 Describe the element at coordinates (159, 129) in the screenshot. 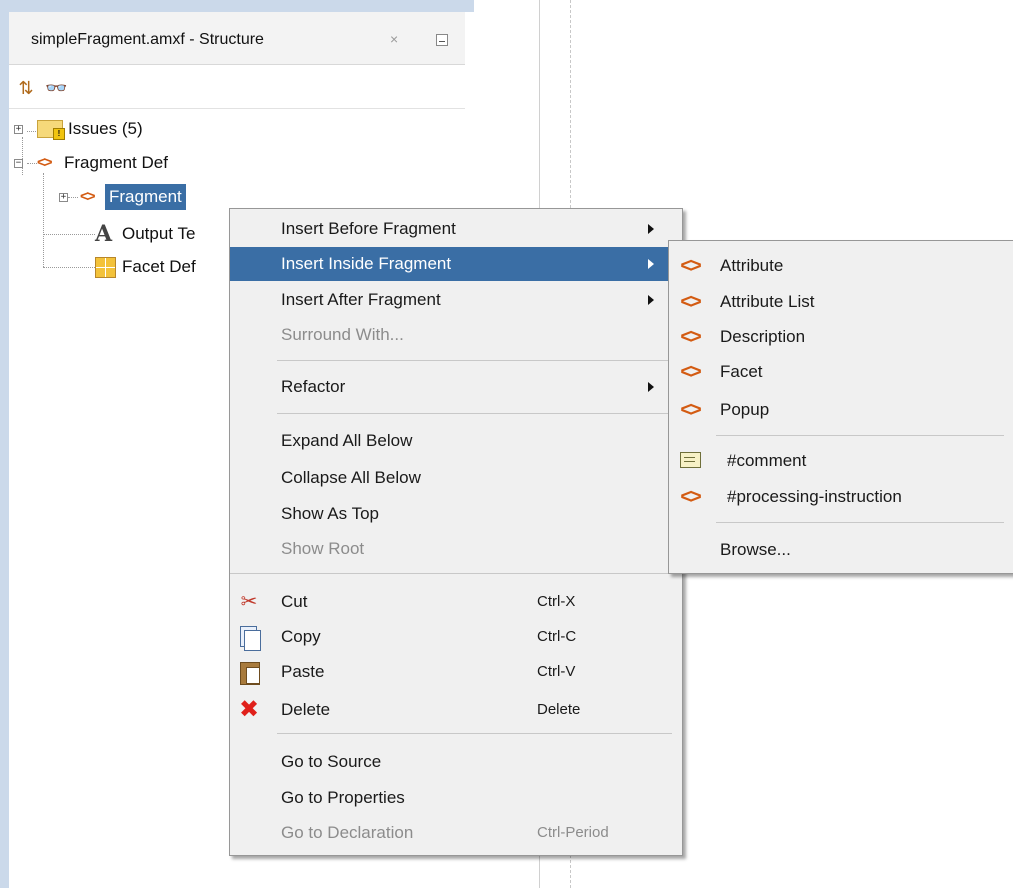

I see `tree-item-issues: + ! Issues (5)` at that location.